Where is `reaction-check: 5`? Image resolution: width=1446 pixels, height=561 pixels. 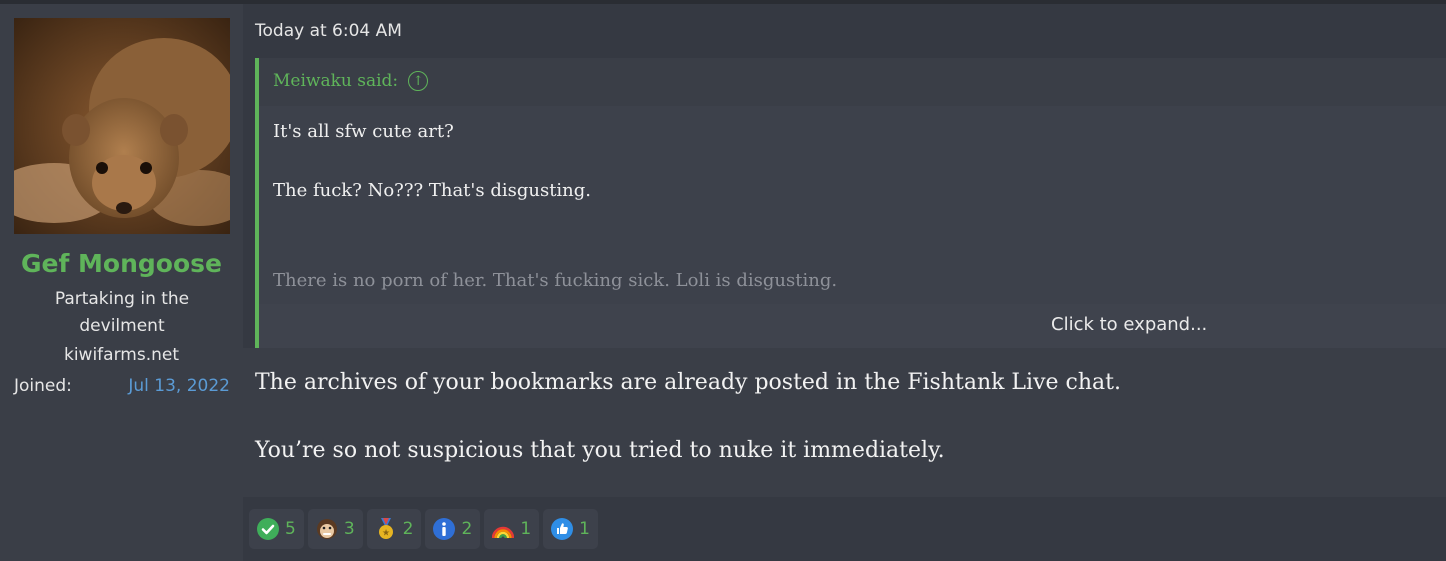
reaction-check: 5 is located at coordinates (276, 529).